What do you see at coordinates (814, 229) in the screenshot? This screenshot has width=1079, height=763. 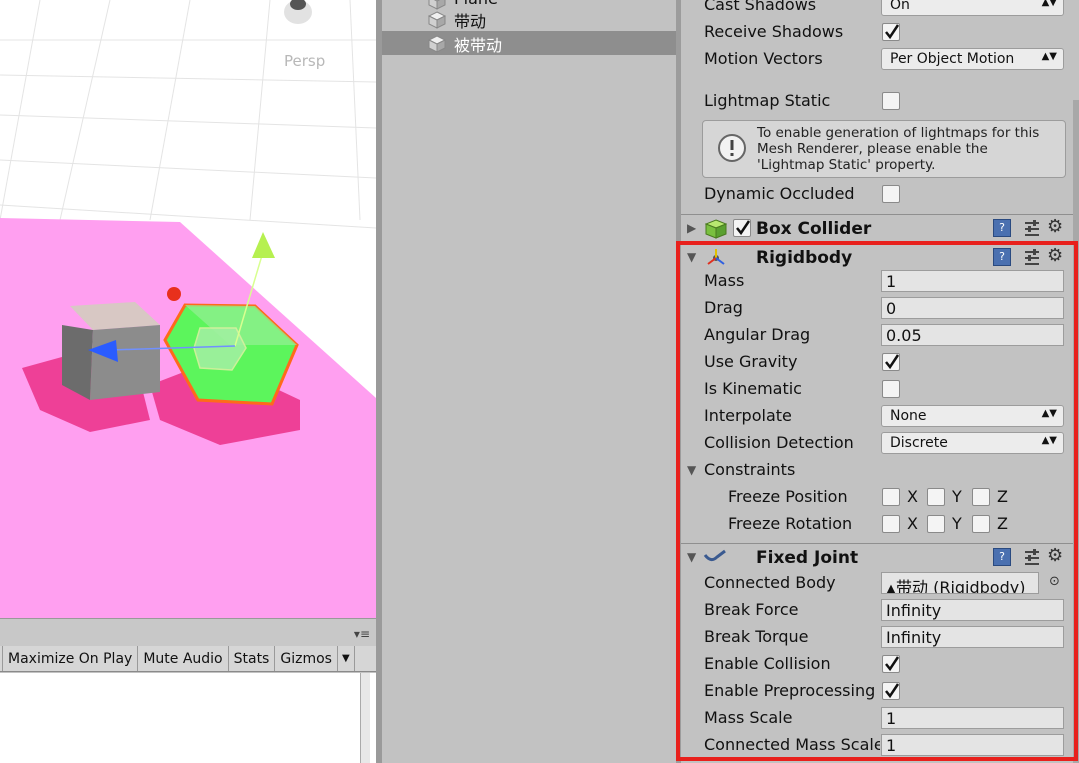 I see `box-collider-title: Box Collider` at bounding box center [814, 229].